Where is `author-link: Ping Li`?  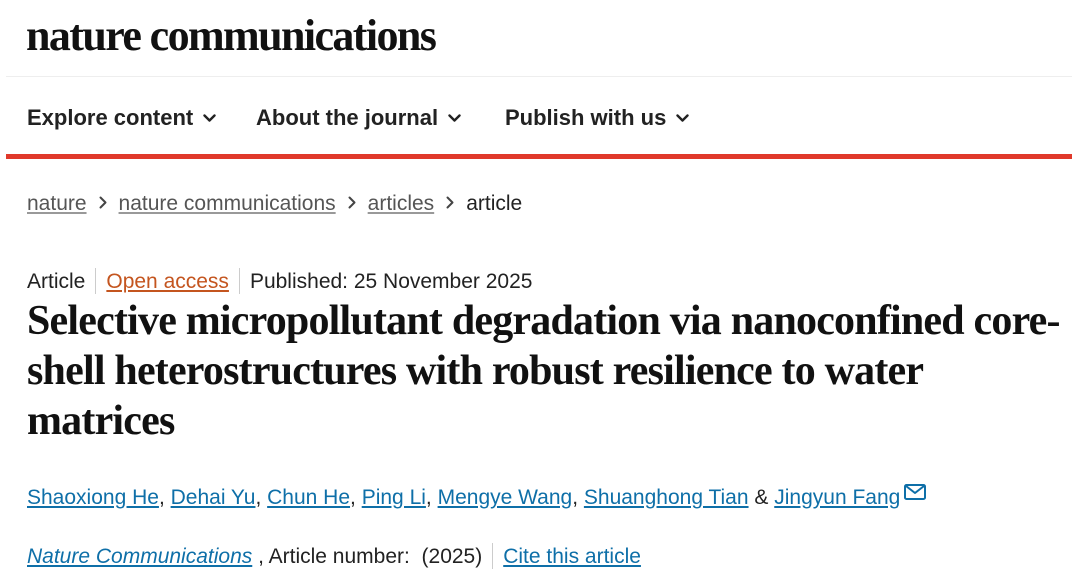 author-link: Ping Li is located at coordinates (394, 497).